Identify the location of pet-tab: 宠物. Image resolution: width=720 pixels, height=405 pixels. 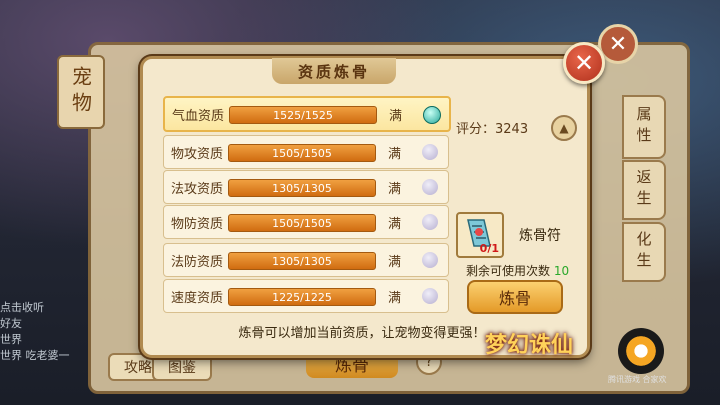
(81, 92).